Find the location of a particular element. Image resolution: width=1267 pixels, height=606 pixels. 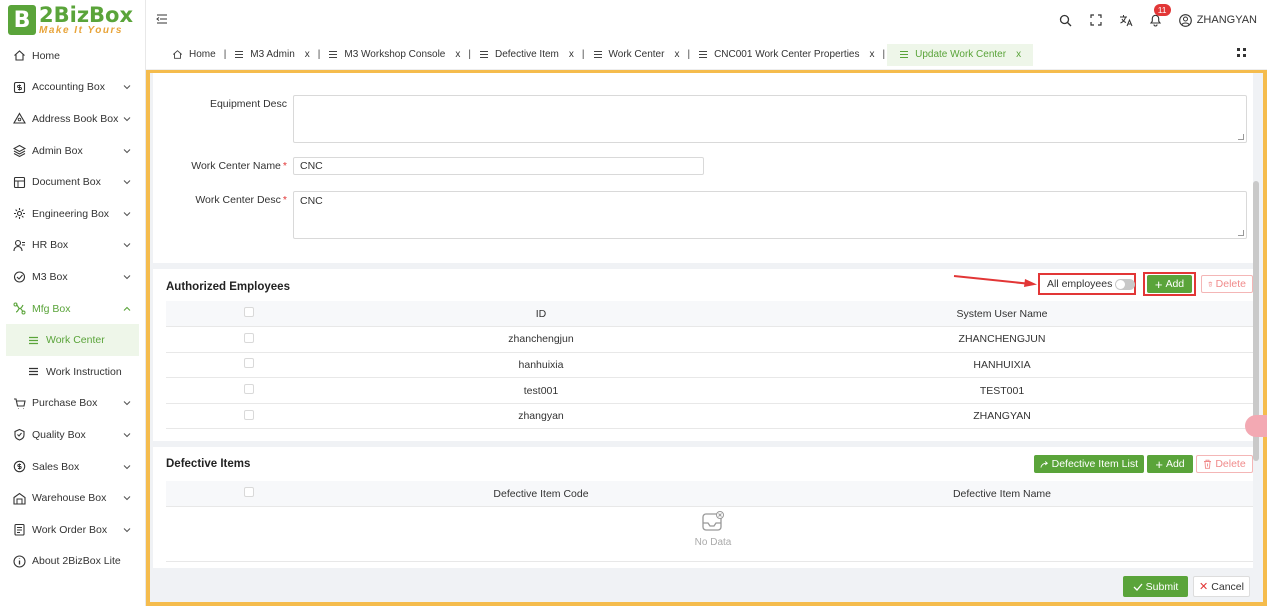

address-icon is located at coordinates (19, 119).